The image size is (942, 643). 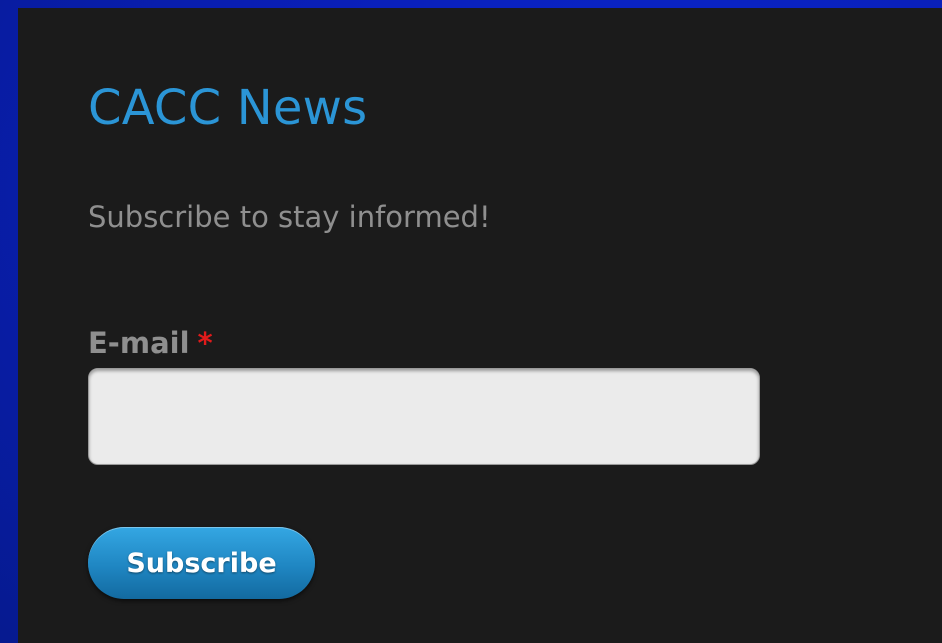 What do you see at coordinates (424, 416) in the screenshot?
I see `email-field` at bounding box center [424, 416].